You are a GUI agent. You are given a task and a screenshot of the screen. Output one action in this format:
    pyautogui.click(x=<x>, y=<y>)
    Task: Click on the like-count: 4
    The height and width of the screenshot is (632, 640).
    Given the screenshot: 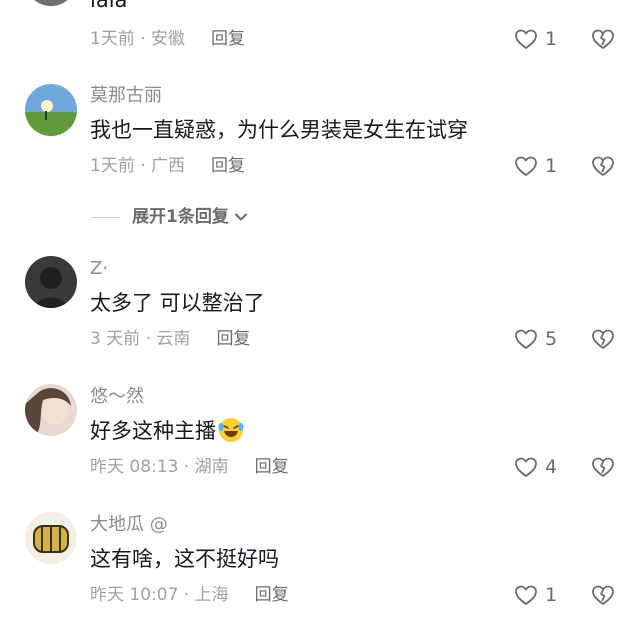 What is the action you would take?
    pyautogui.click(x=551, y=467)
    